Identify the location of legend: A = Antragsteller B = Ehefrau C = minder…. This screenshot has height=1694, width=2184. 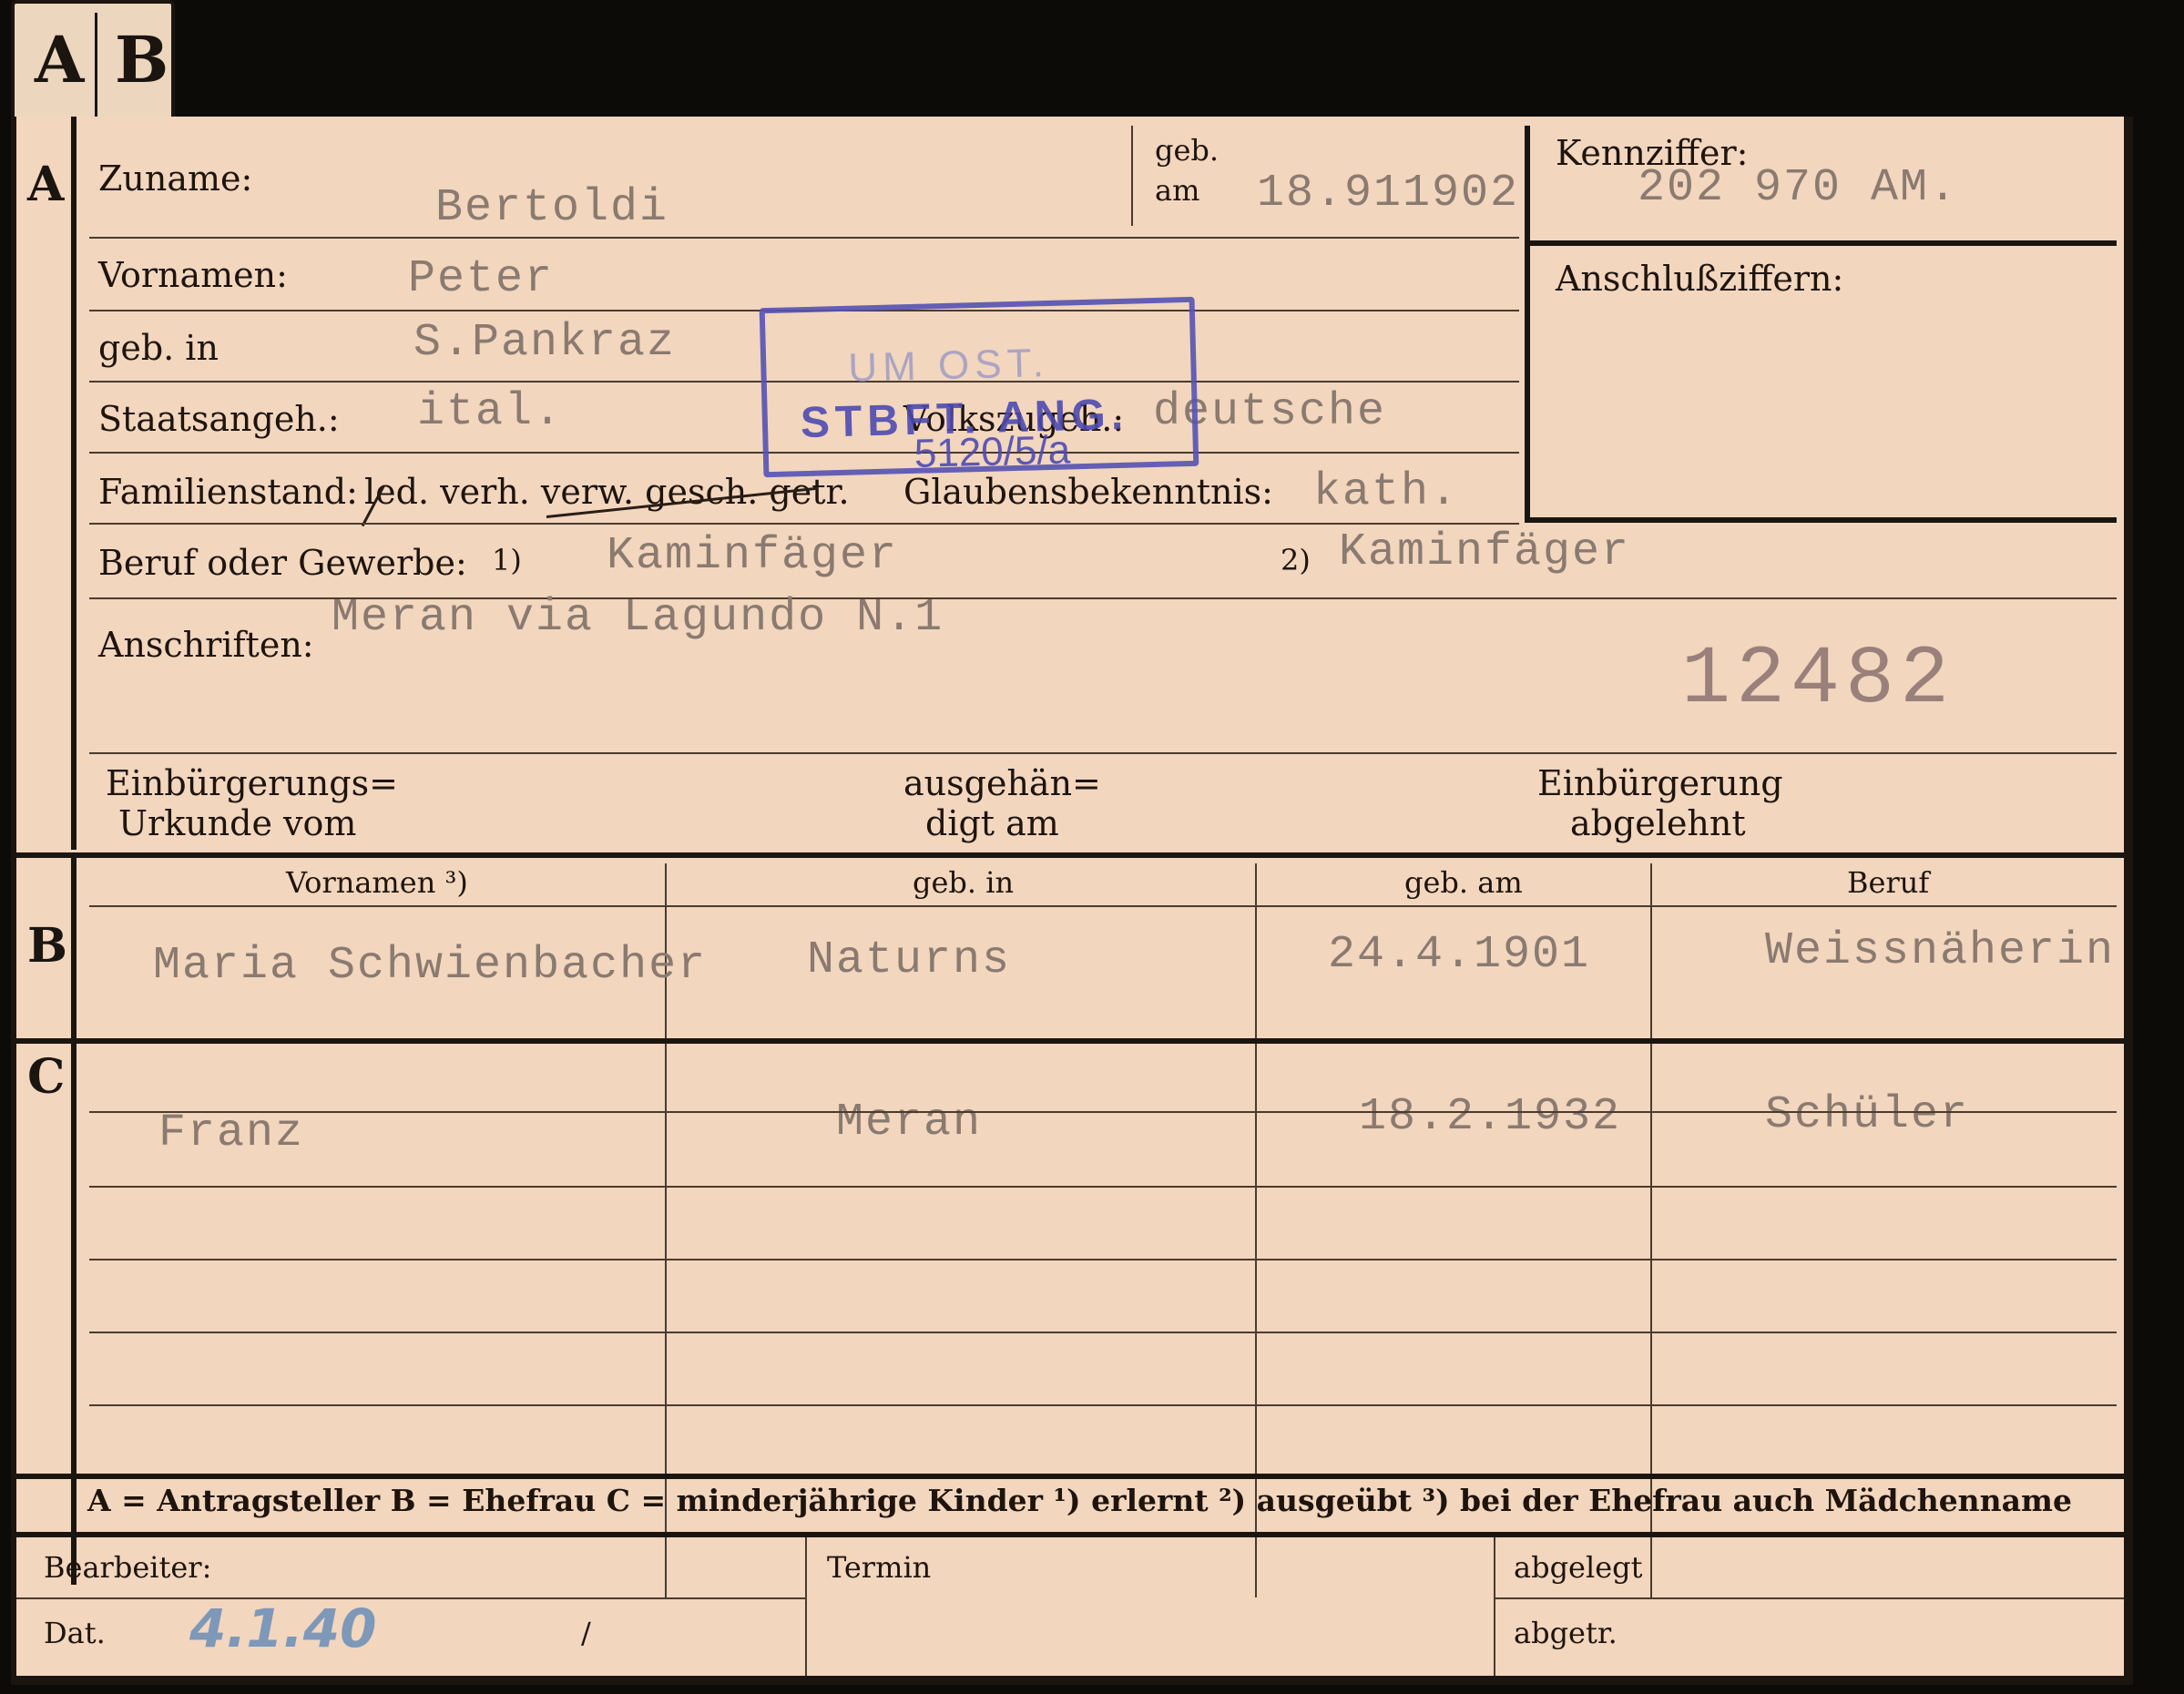
(1080, 1500).